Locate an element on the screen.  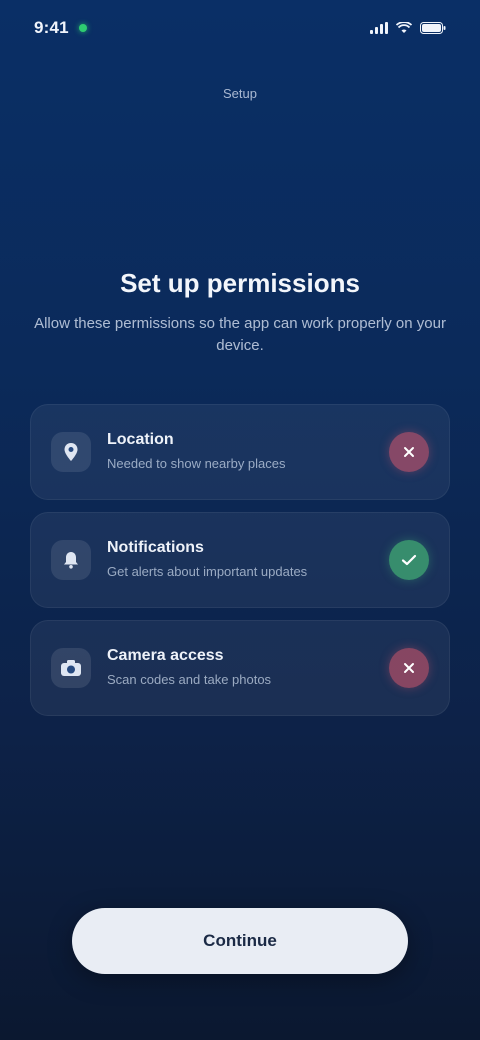
bell-icon is located at coordinates (71, 560).